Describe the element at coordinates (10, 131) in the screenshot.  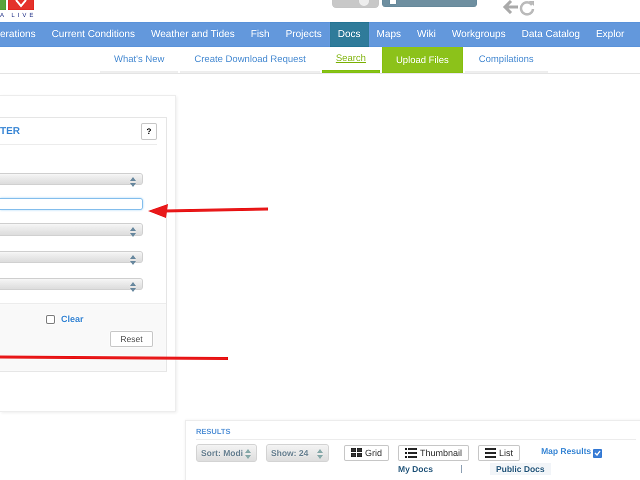
I see `filter-title: TER` at that location.